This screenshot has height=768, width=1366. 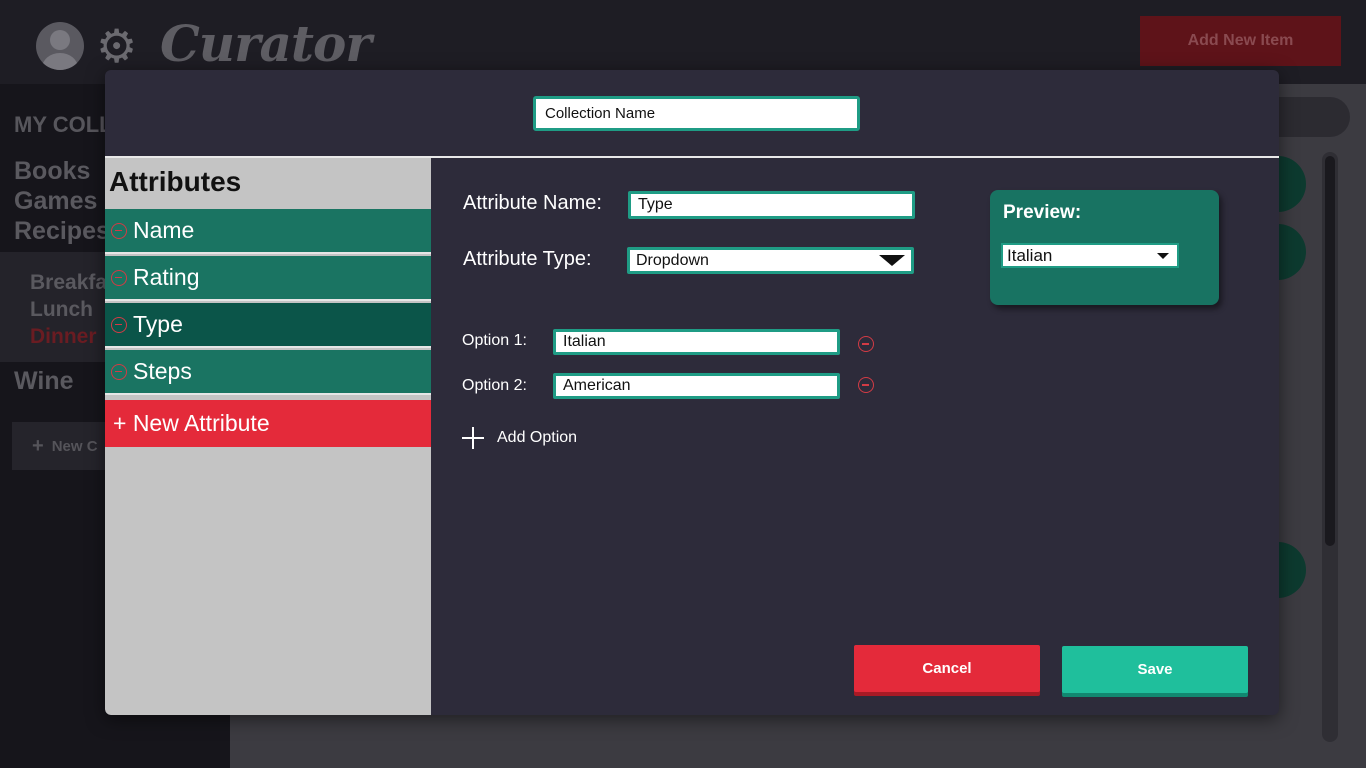 What do you see at coordinates (771, 205) in the screenshot?
I see `attribute-name-input` at bounding box center [771, 205].